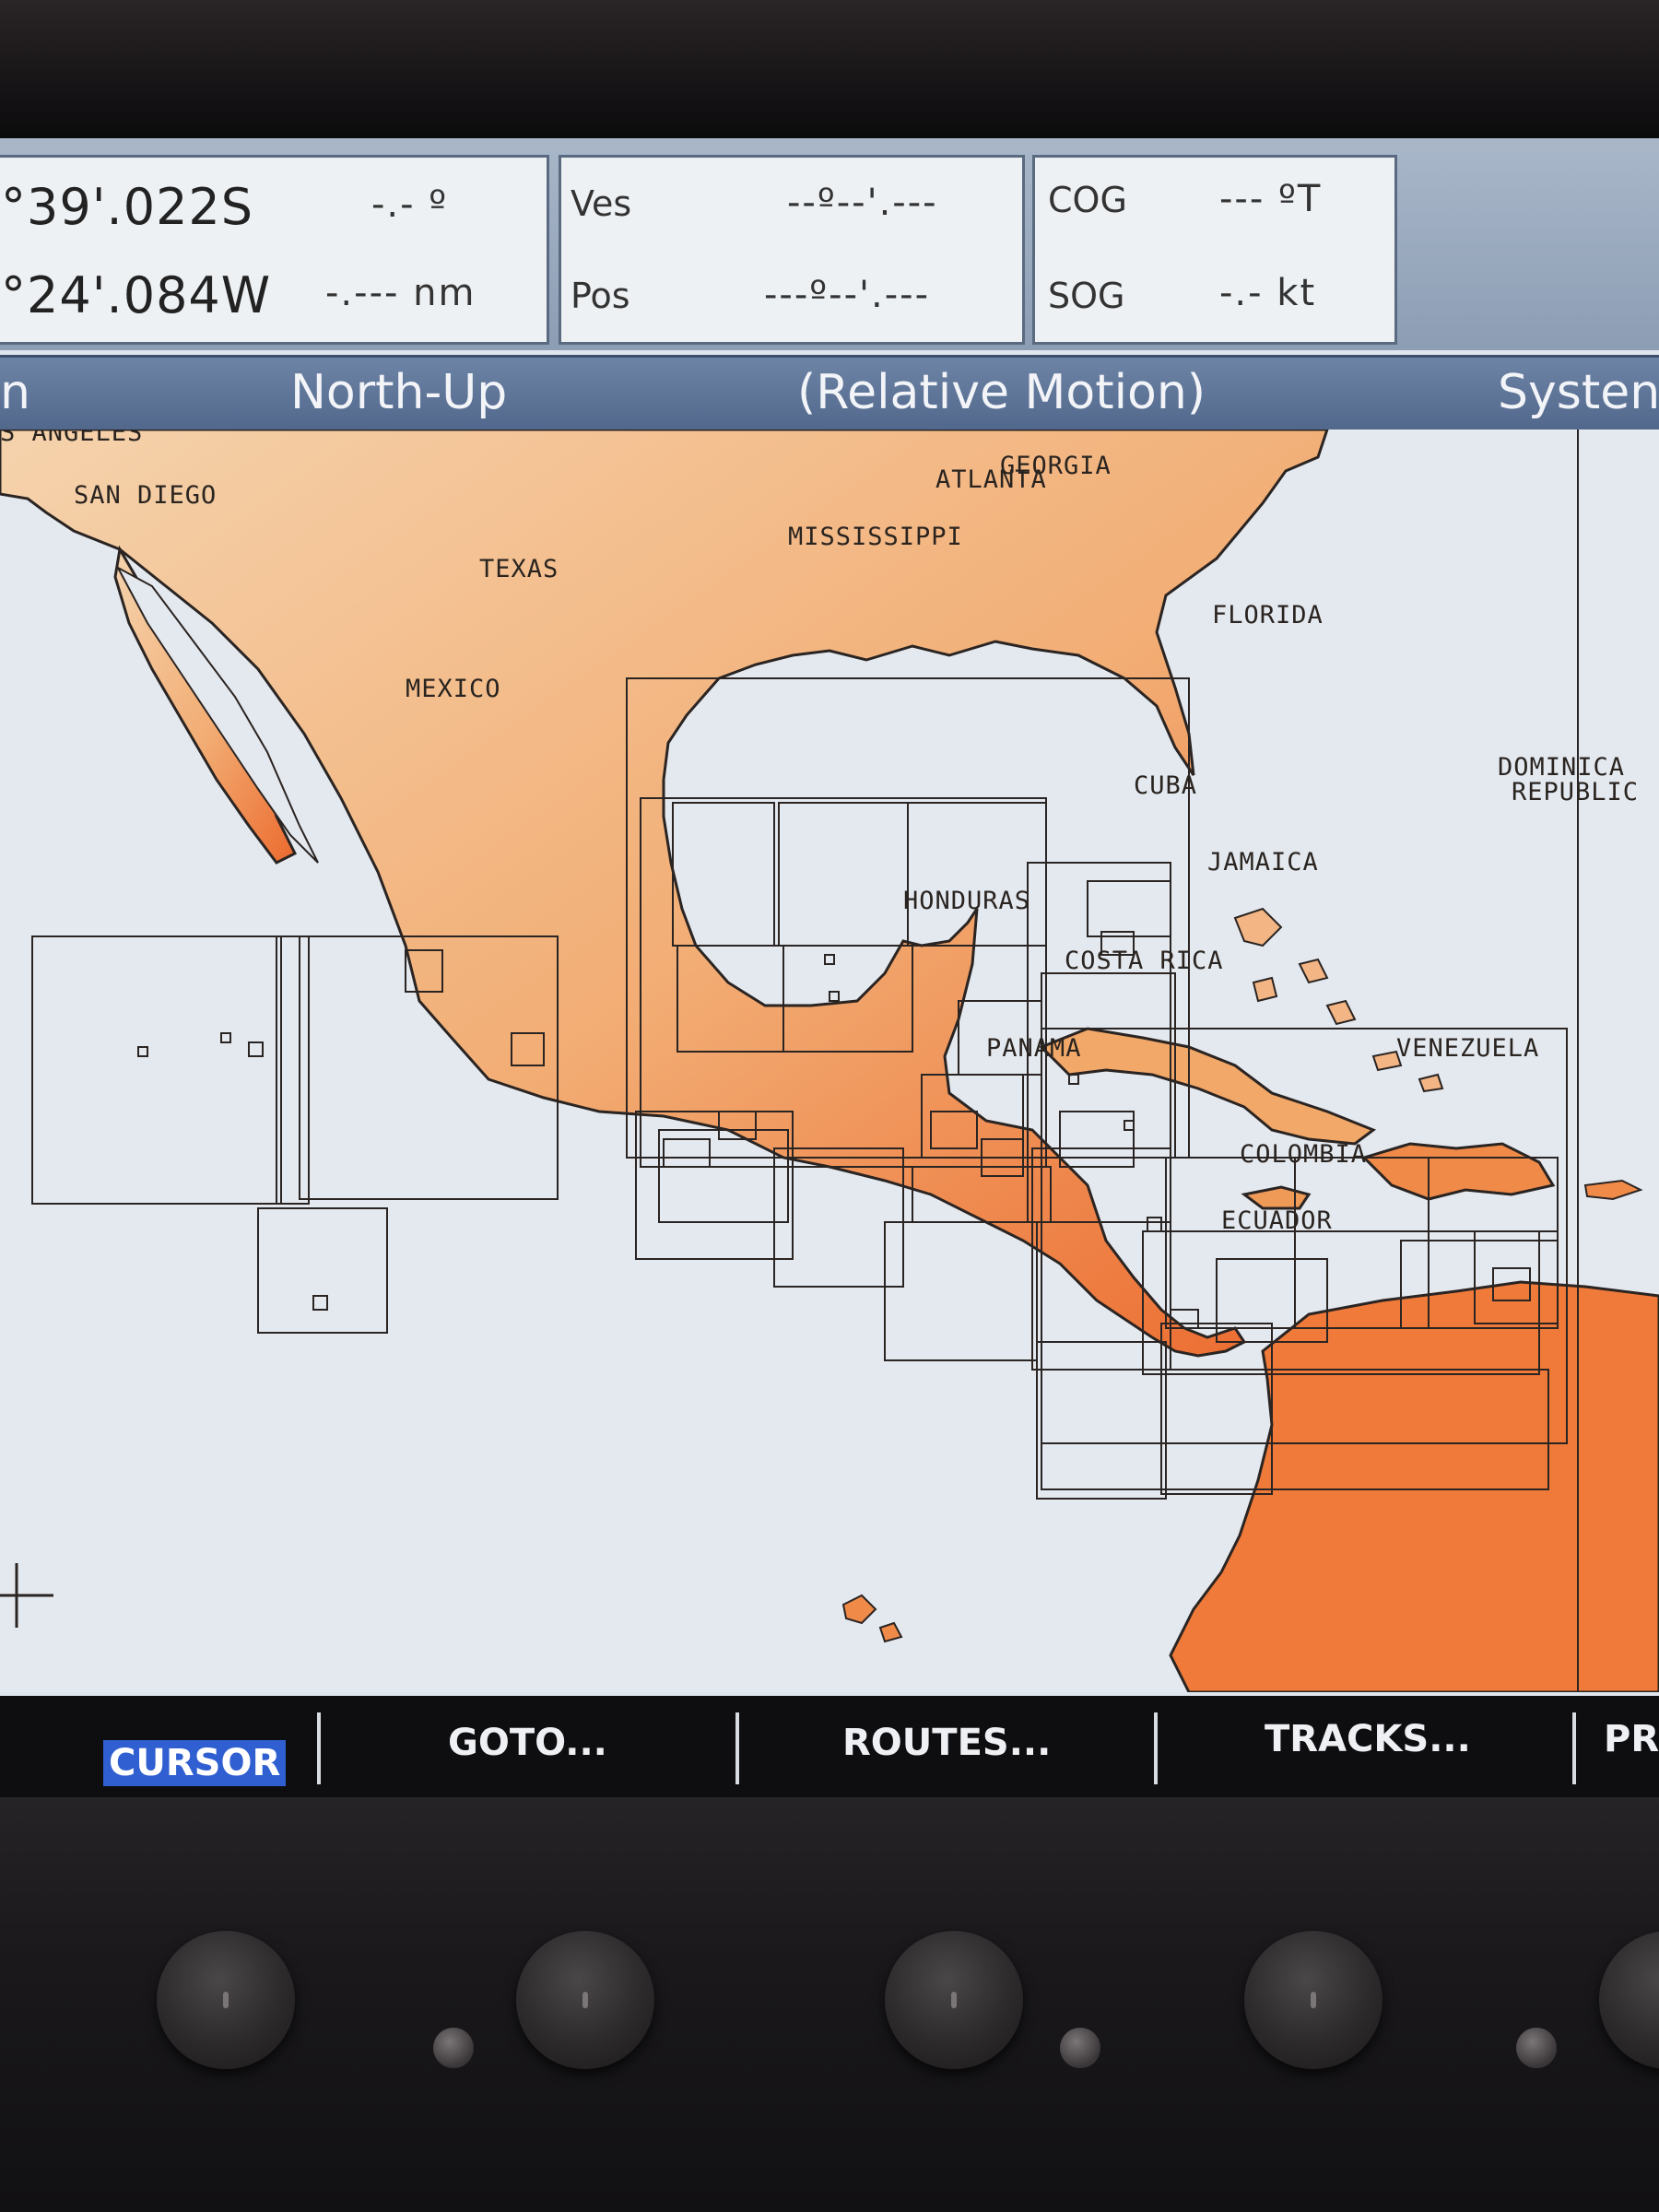  I want to click on cursor-softkey: CURSOR, so click(159, 1746).